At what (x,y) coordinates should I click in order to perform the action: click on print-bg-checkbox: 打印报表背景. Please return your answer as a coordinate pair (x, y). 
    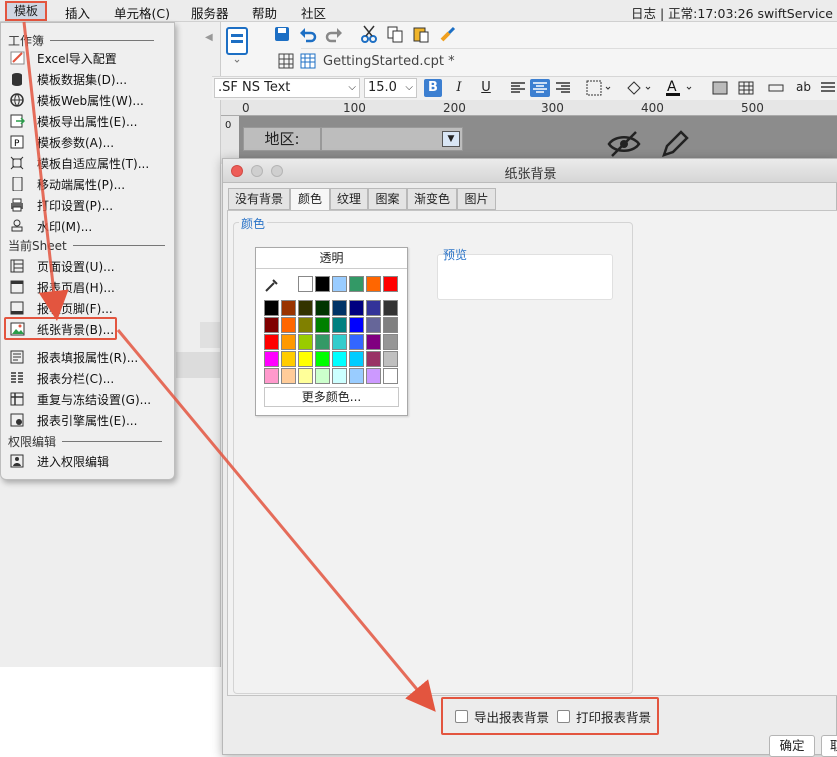
    Looking at the image, I should click on (604, 716).